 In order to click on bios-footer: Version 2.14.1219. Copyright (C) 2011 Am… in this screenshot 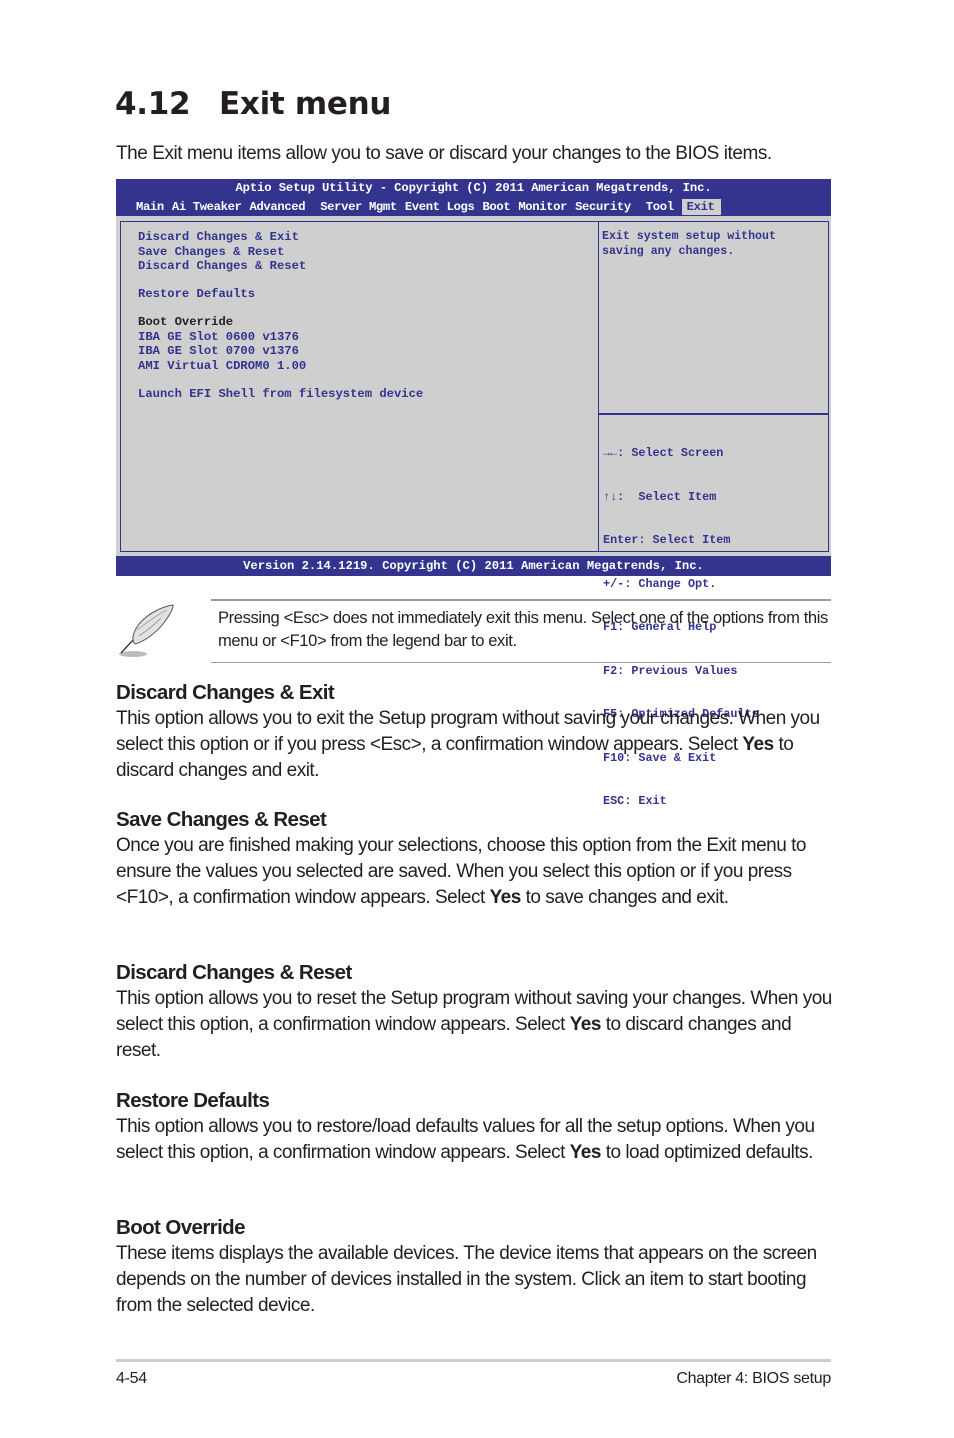, I will do `click(473, 566)`.